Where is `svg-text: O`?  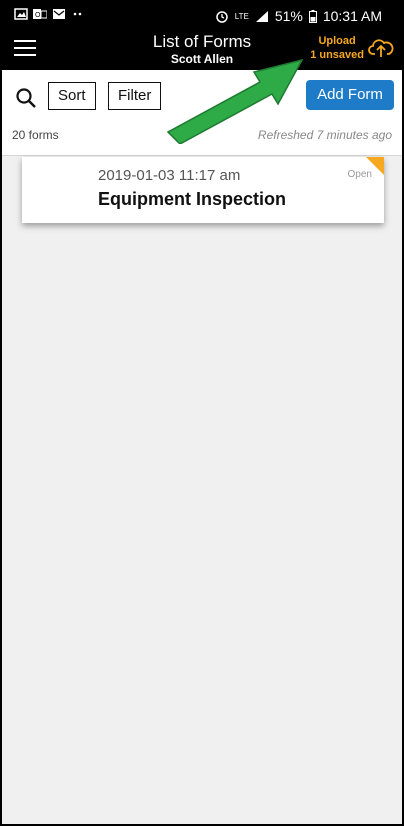 svg-text: O is located at coordinates (38, 15).